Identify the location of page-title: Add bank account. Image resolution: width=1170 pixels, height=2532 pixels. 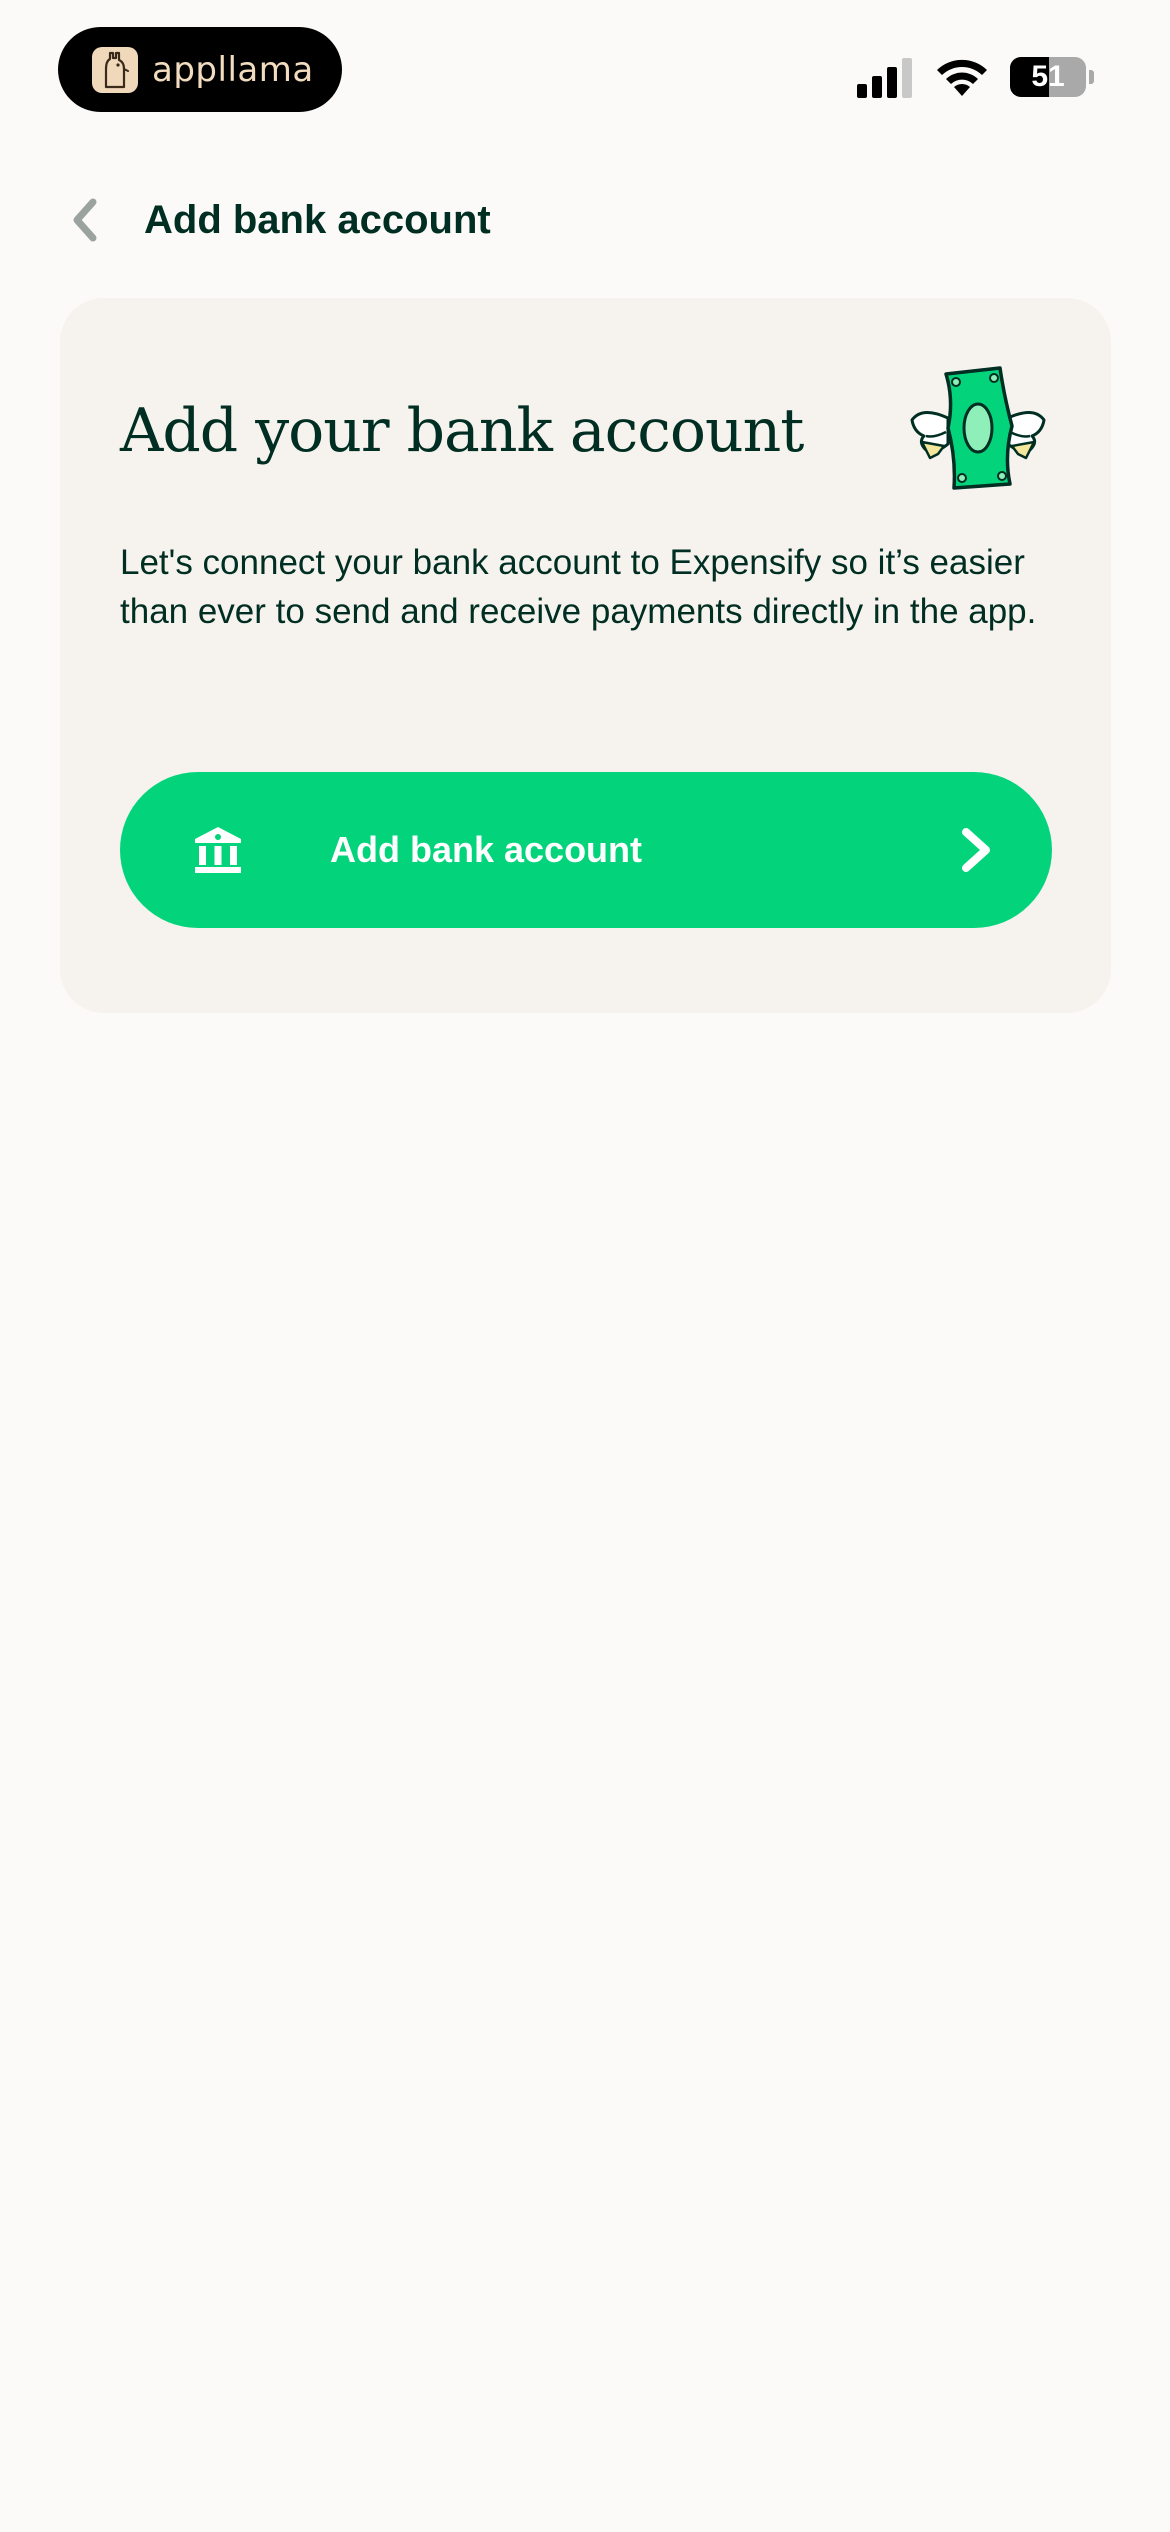
(317, 220).